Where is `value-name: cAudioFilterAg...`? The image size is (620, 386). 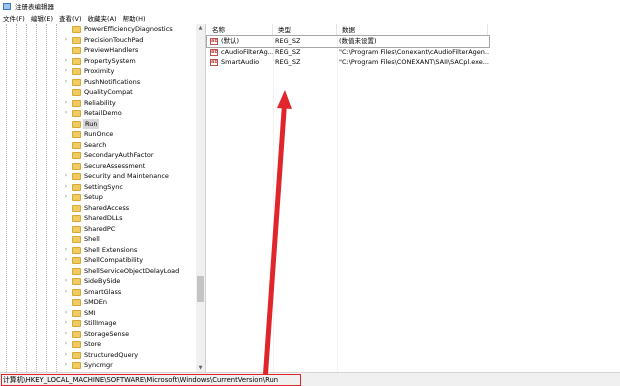 value-name: cAudioFilterAg... is located at coordinates (247, 51).